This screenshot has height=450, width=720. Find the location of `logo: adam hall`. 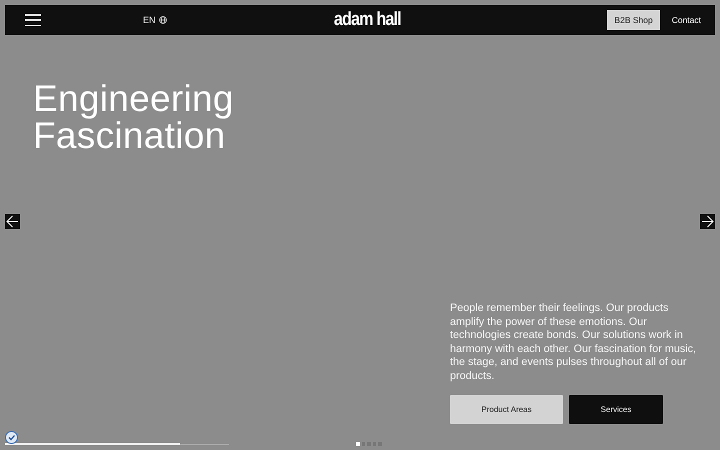

logo: adam hall is located at coordinates (367, 20).